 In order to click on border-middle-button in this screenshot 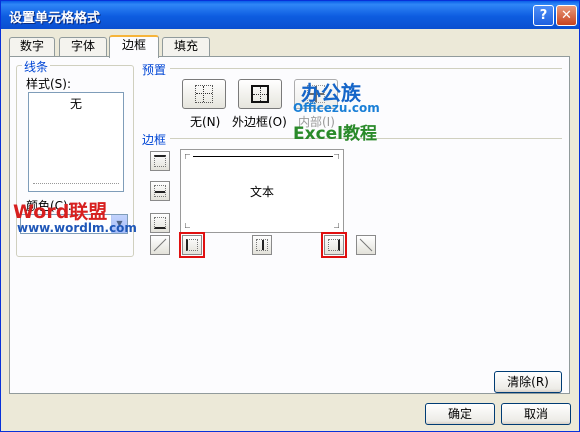, I will do `click(160, 191)`.